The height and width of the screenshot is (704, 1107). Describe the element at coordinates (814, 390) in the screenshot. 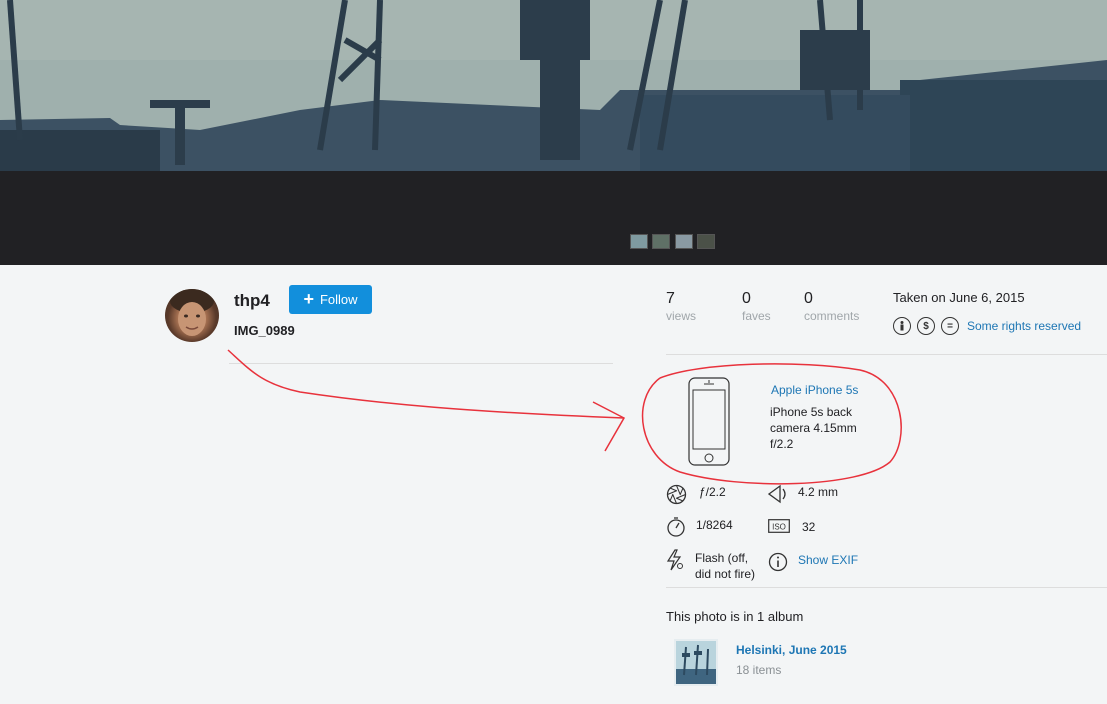

I see `camera-model-link: Apple iPhone 5s` at that location.